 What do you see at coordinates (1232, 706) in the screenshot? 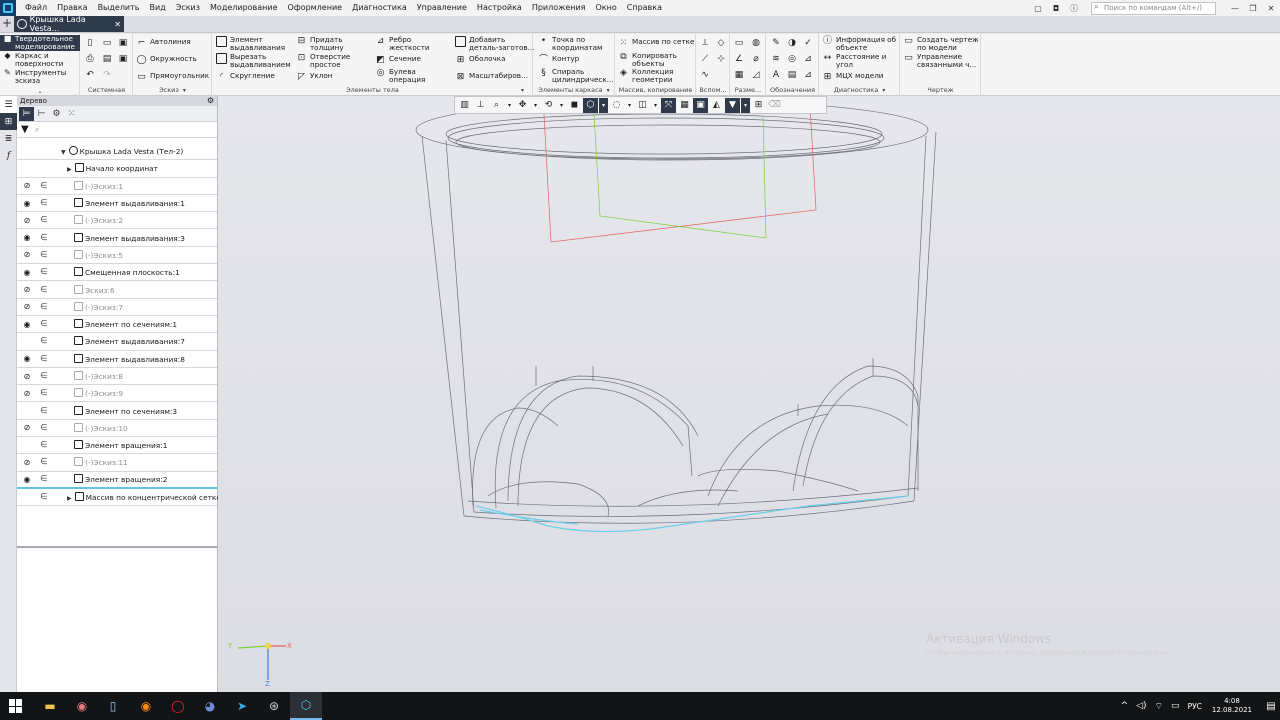
I see `clock: 4:08 12.08.2021` at bounding box center [1232, 706].